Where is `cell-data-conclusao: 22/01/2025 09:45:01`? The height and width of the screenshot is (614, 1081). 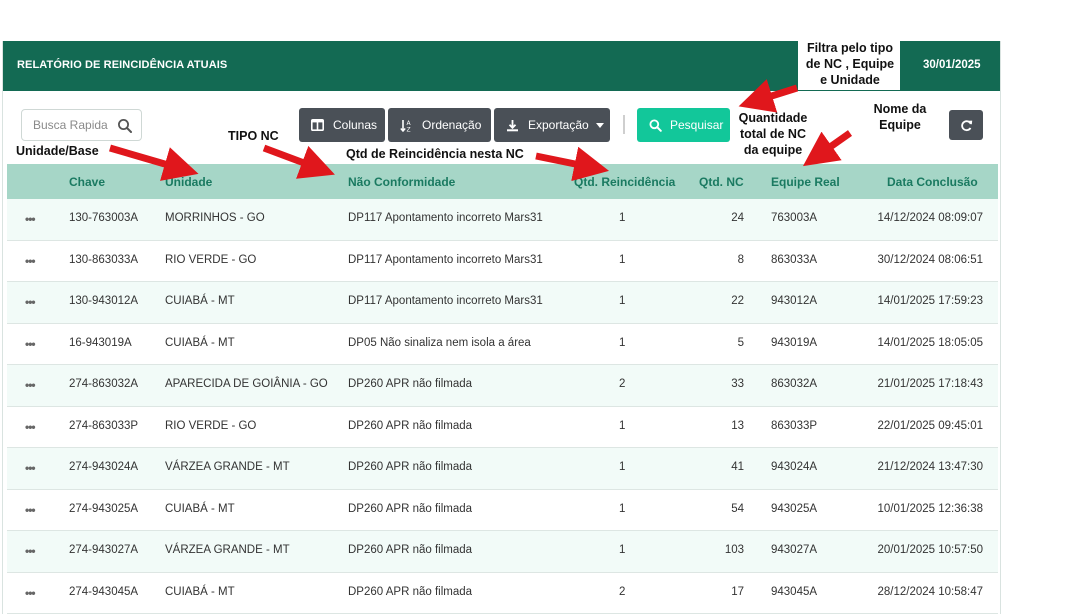
cell-data-conclusao: 22/01/2025 09:45:01 is located at coordinates (930, 425).